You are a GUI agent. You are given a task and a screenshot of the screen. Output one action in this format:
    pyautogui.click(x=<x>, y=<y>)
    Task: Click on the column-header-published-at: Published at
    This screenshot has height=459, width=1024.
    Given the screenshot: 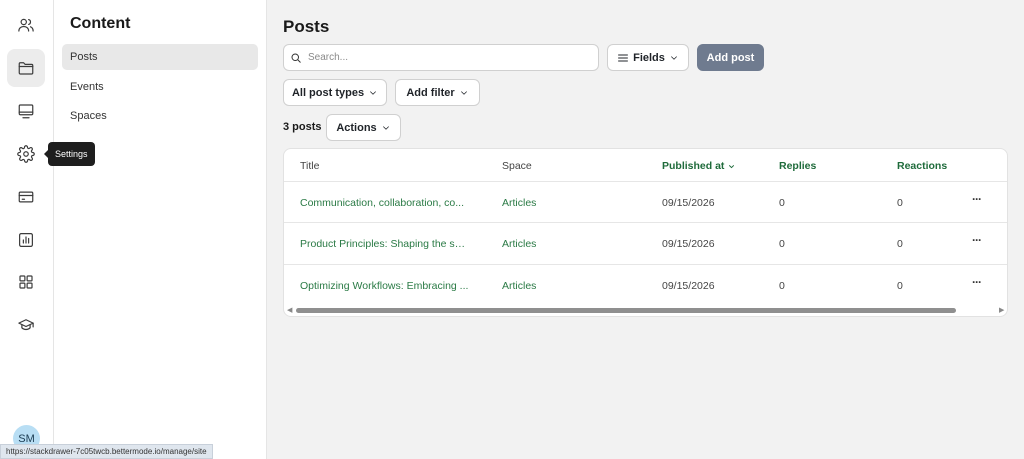 What is the action you would take?
    pyautogui.click(x=699, y=166)
    